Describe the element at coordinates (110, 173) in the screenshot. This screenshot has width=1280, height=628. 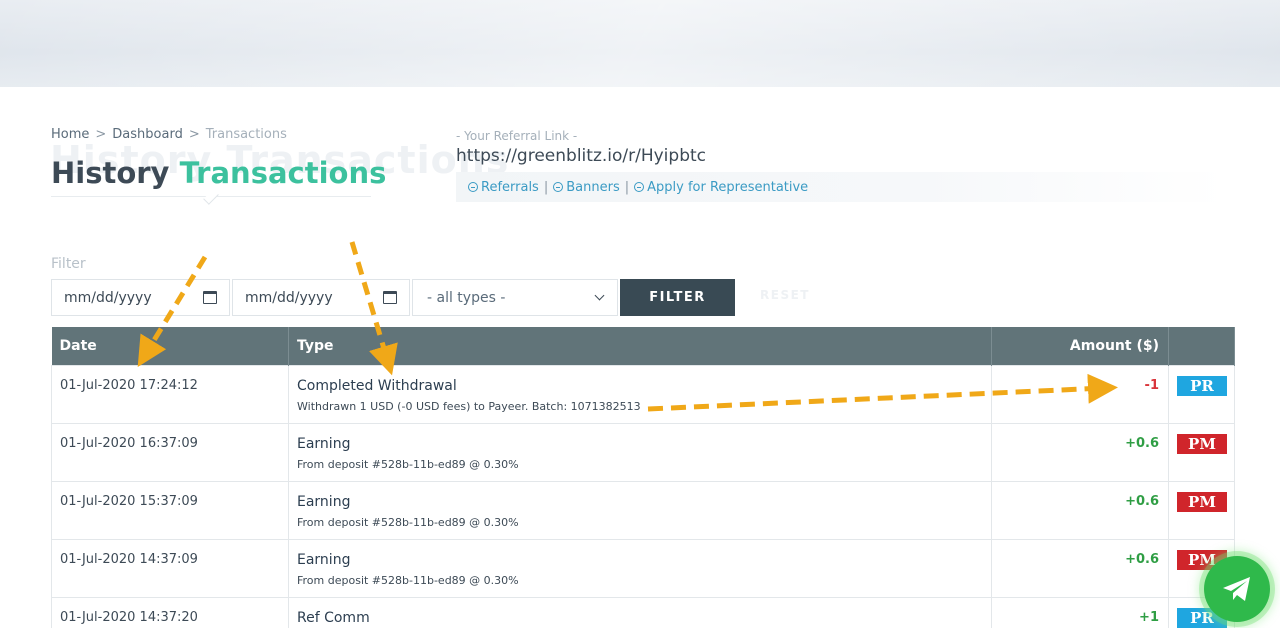
I see `page-title-part1: History` at that location.